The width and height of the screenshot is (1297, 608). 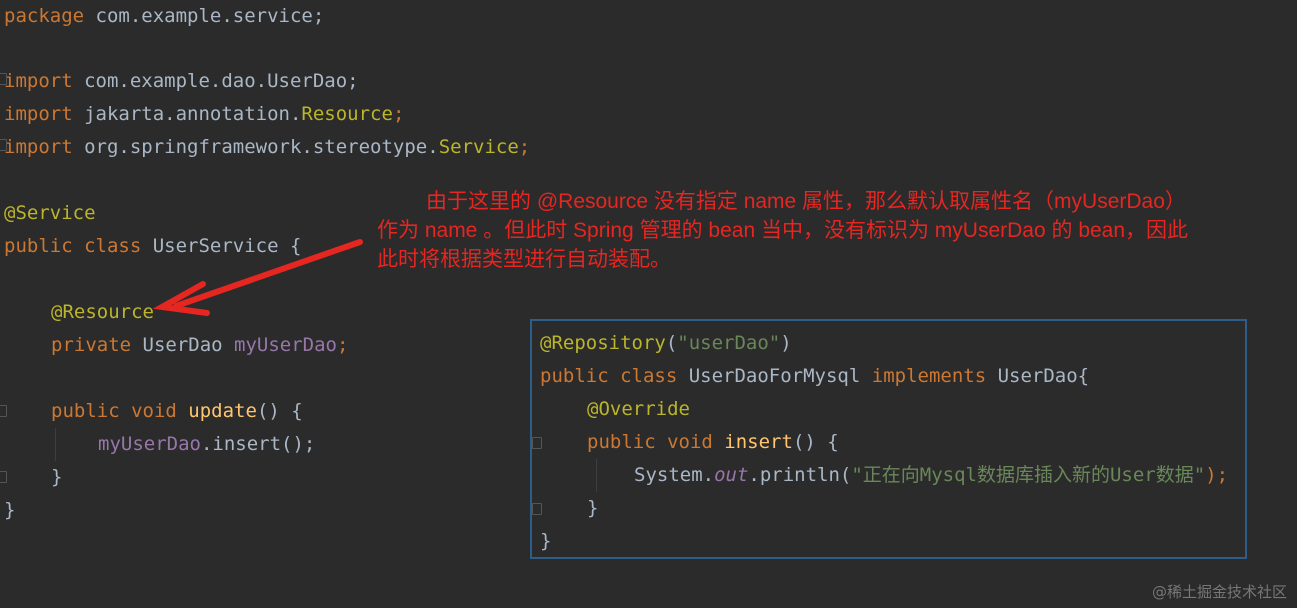 What do you see at coordinates (257, 277) in the screenshot?
I see `red-arrow-icon` at bounding box center [257, 277].